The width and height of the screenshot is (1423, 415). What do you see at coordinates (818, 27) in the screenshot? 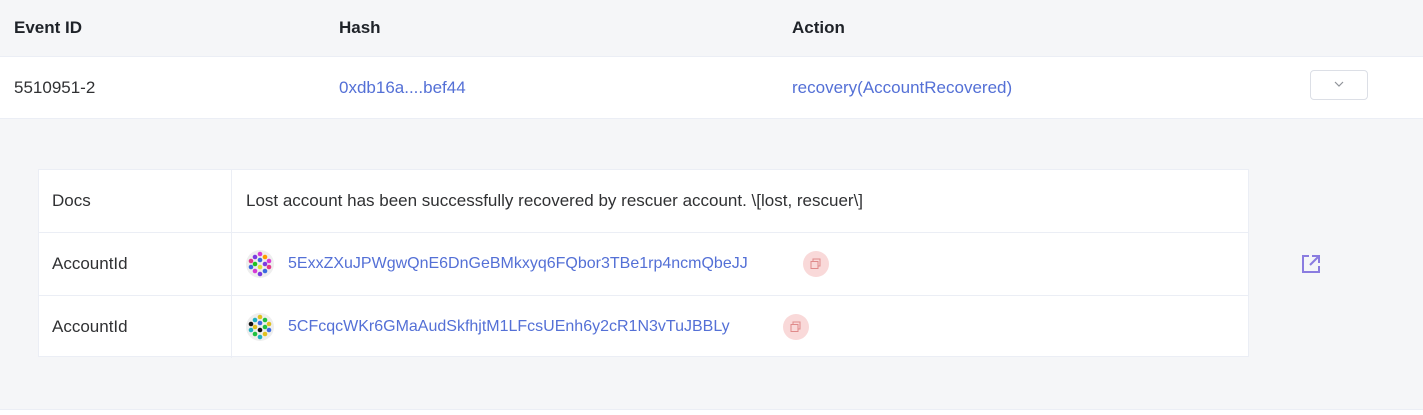
I see `header-action: Action` at bounding box center [818, 27].